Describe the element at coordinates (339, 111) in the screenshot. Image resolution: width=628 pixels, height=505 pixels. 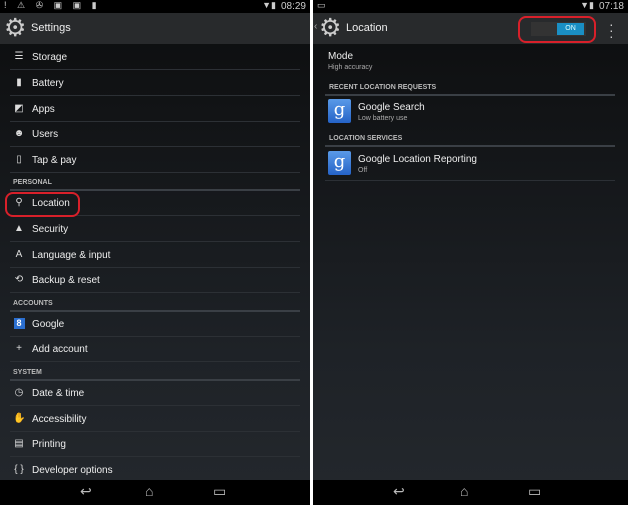
I see `google-search-icon: g` at that location.